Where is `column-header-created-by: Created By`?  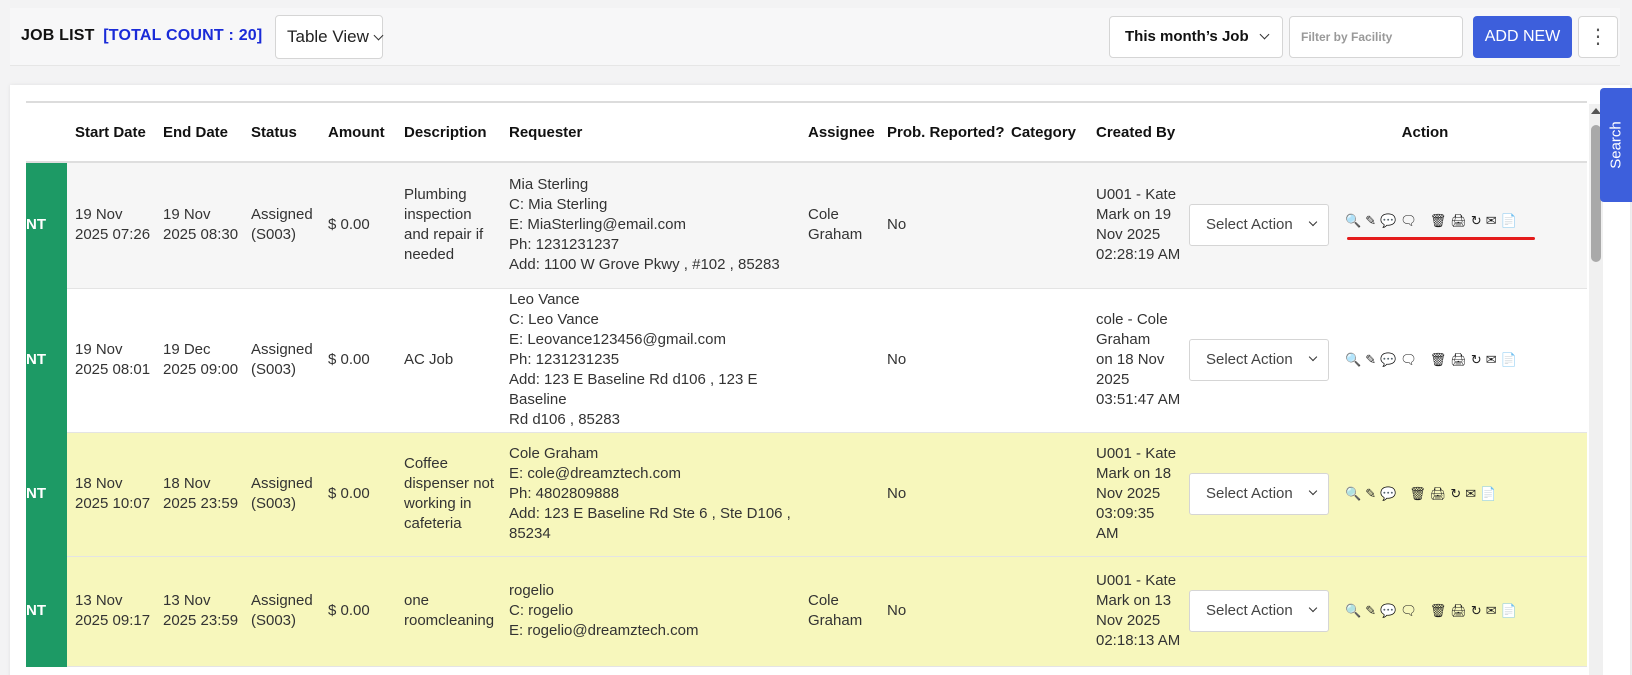 column-header-created-by: Created By is located at coordinates (1134, 133).